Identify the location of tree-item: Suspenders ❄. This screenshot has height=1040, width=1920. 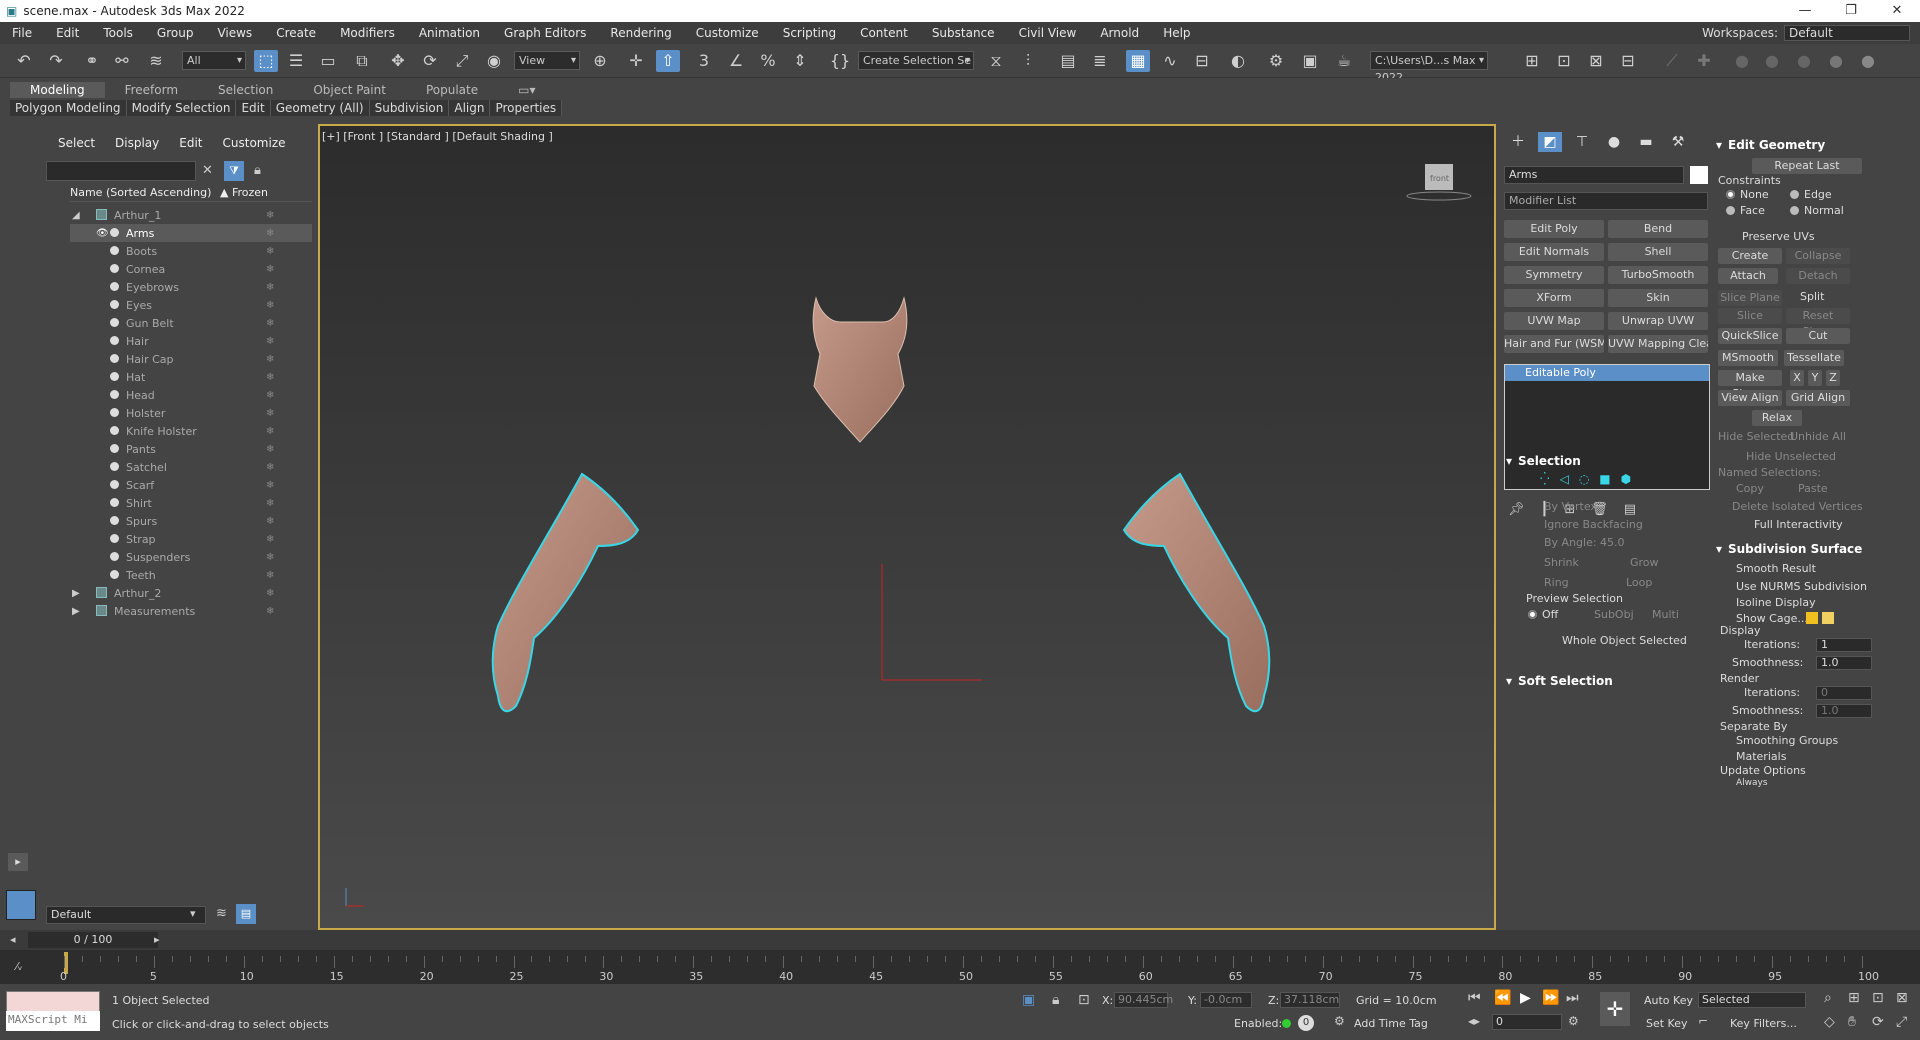
(191, 557).